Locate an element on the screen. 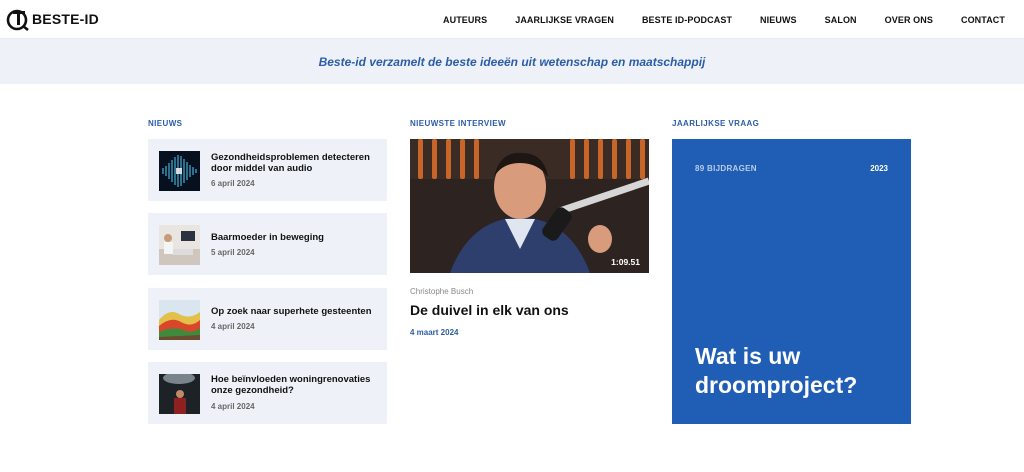 Image resolution: width=1024 pixels, height=472 pixels. interview-video-thumbnail: 1:09.51 is located at coordinates (529, 206).